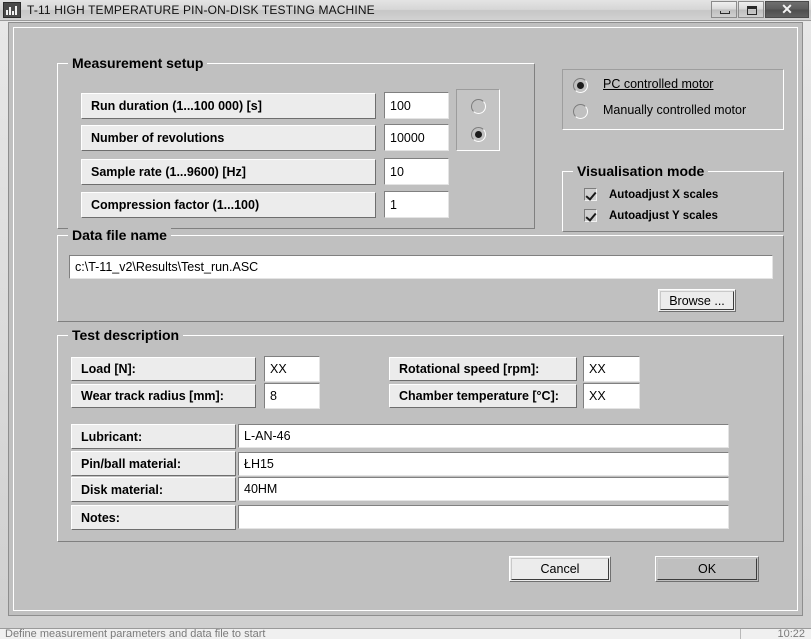  What do you see at coordinates (126, 335) in the screenshot?
I see `test-description-title: Test description` at bounding box center [126, 335].